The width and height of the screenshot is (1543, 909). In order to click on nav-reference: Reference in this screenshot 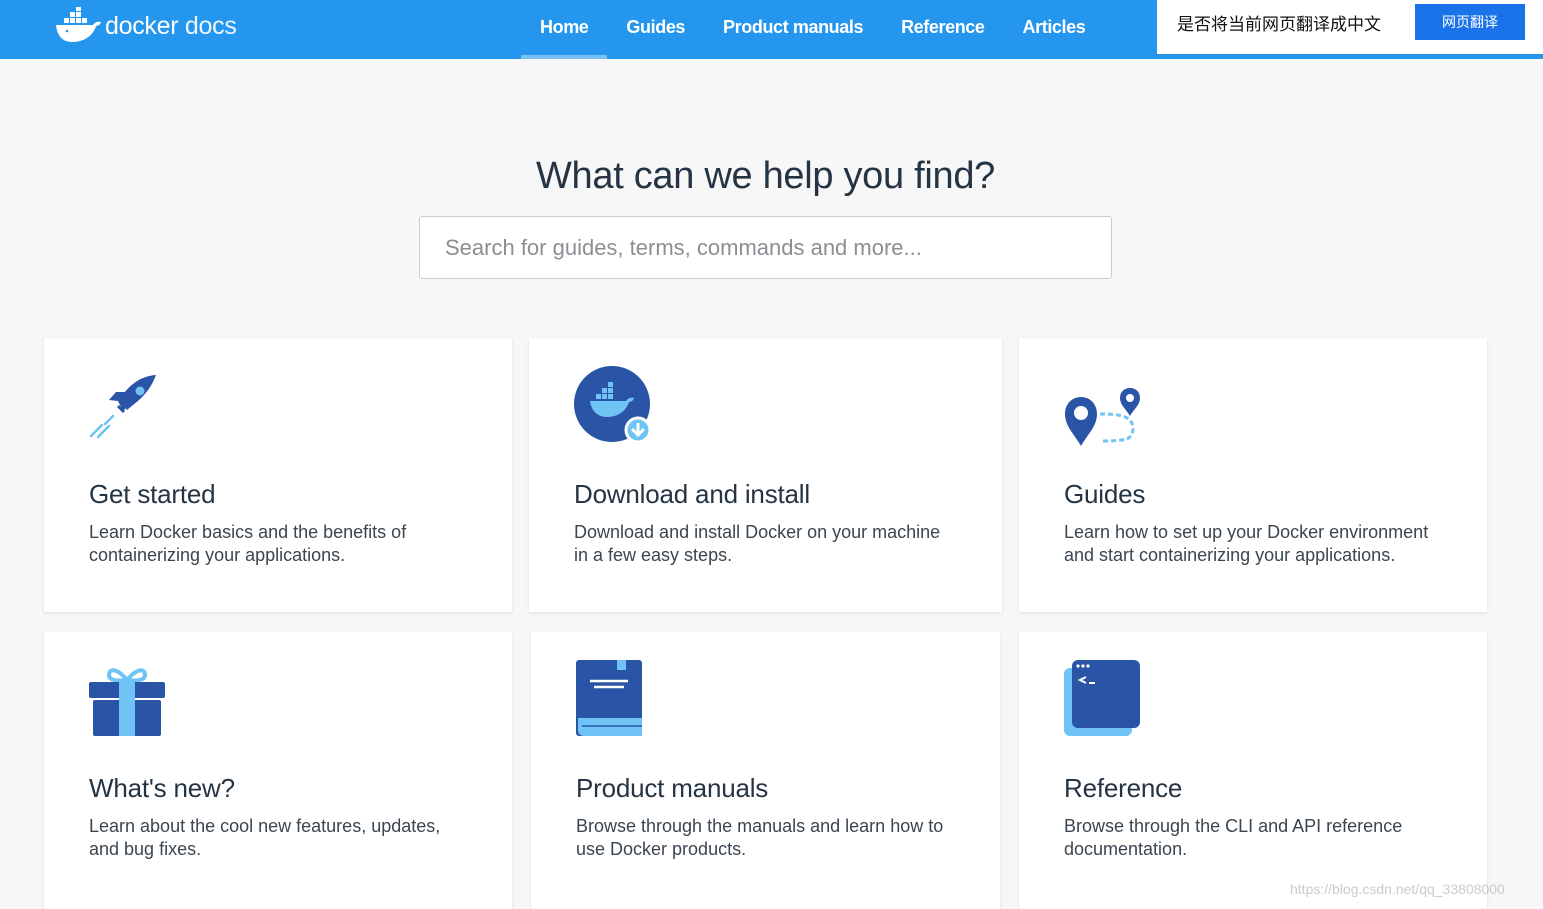, I will do `click(942, 29)`.